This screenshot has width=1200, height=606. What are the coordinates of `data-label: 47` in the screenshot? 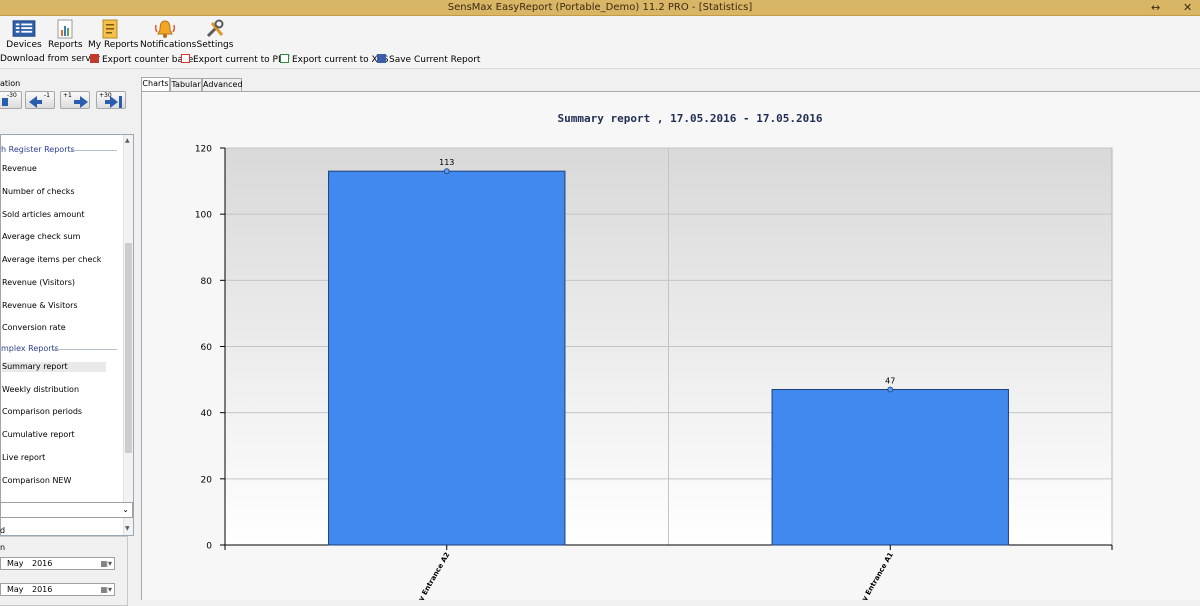 It's located at (890, 381).